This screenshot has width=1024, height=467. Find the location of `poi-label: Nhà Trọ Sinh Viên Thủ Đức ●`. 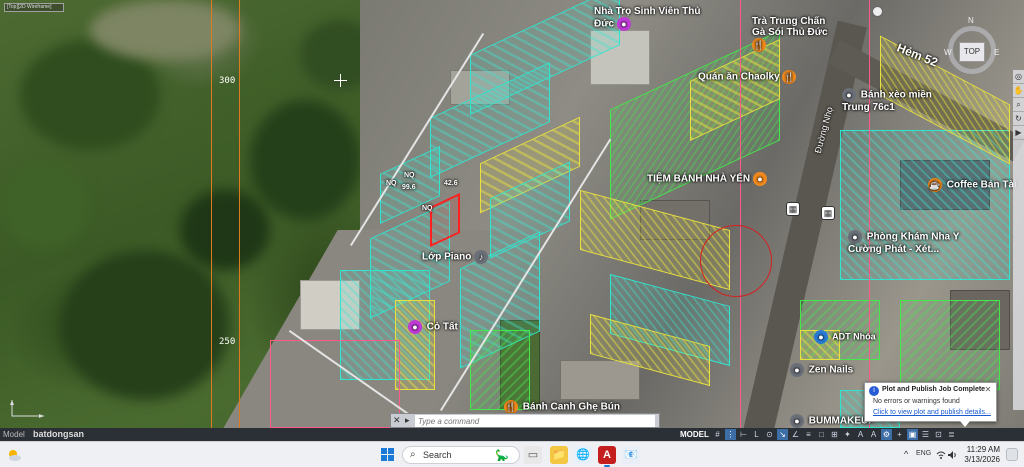

poi-label: Nhà Trọ Sinh Viên Thủ Đức ● is located at coordinates (649, 18).